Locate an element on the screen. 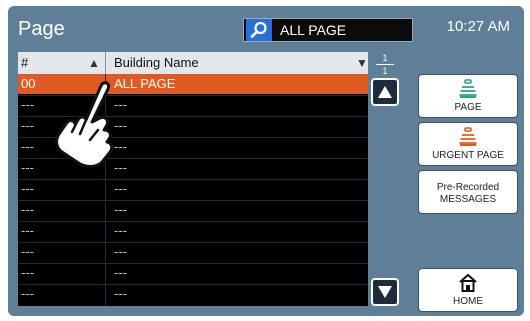 The width and height of the screenshot is (530, 321). search-icon is located at coordinates (259, 30).